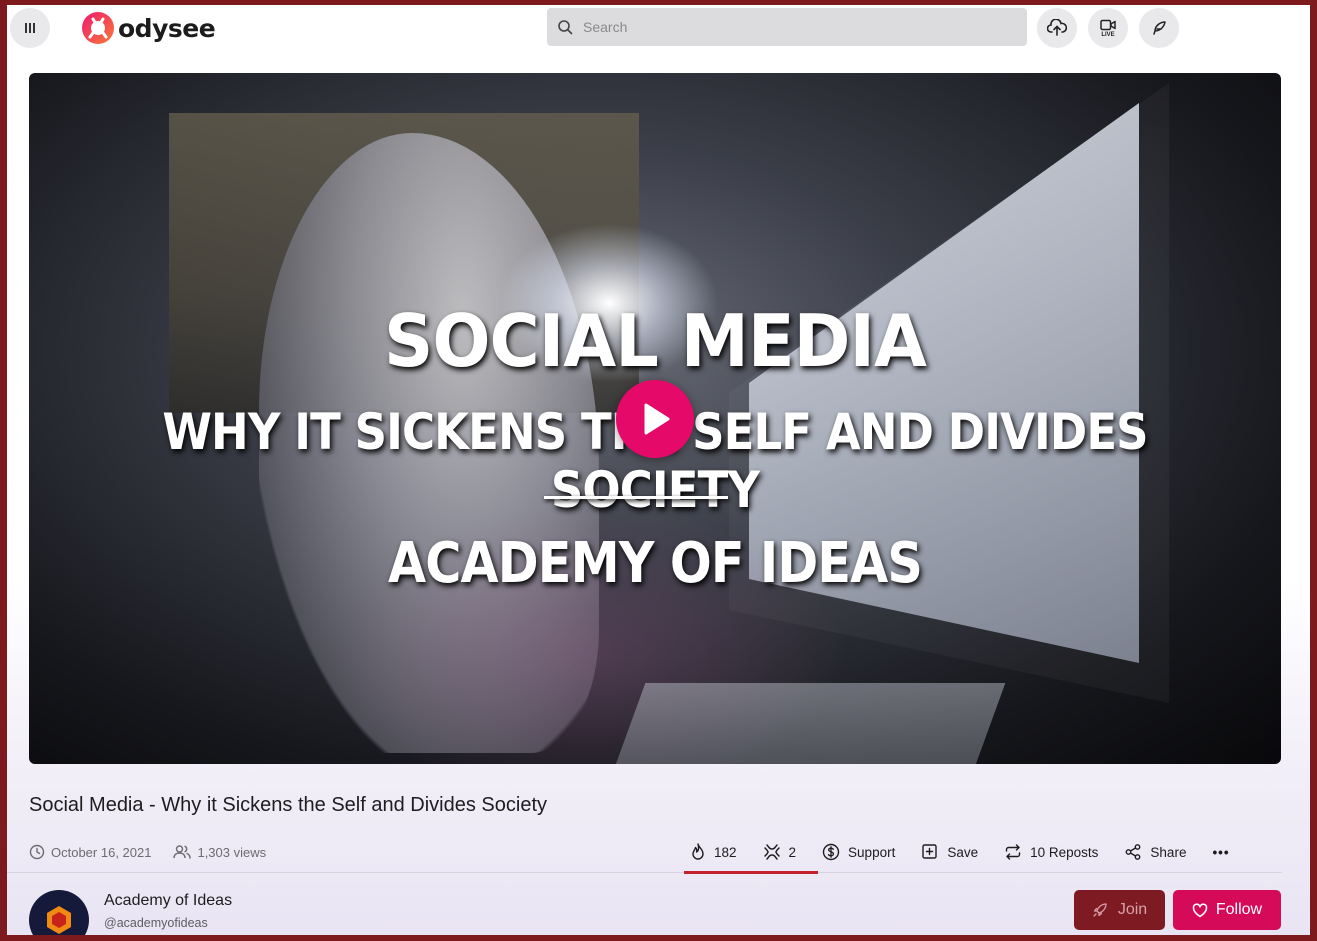 This screenshot has width=1317, height=941. I want to click on reaction-ratio-bar, so click(751, 872).